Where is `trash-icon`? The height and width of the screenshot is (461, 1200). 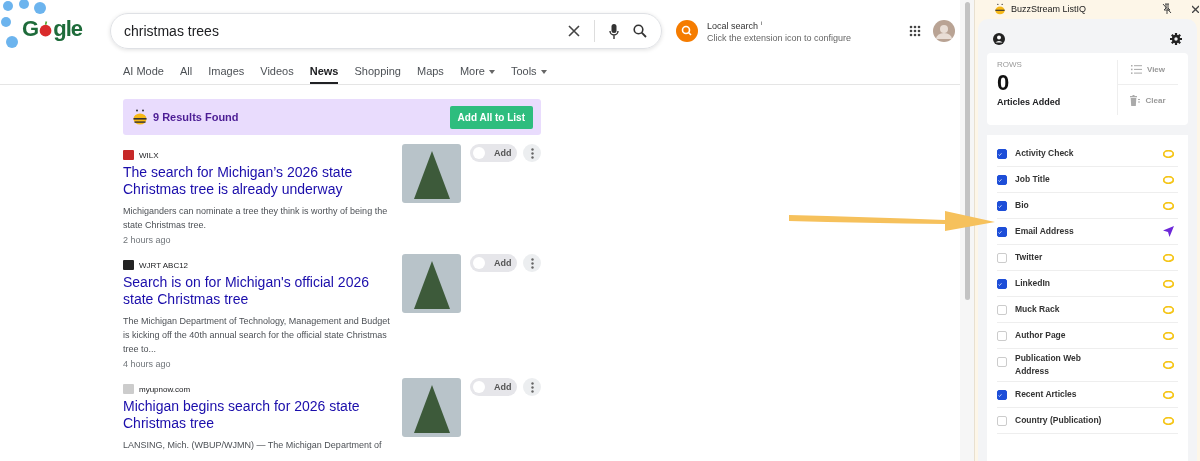 trash-icon is located at coordinates (1135, 100).